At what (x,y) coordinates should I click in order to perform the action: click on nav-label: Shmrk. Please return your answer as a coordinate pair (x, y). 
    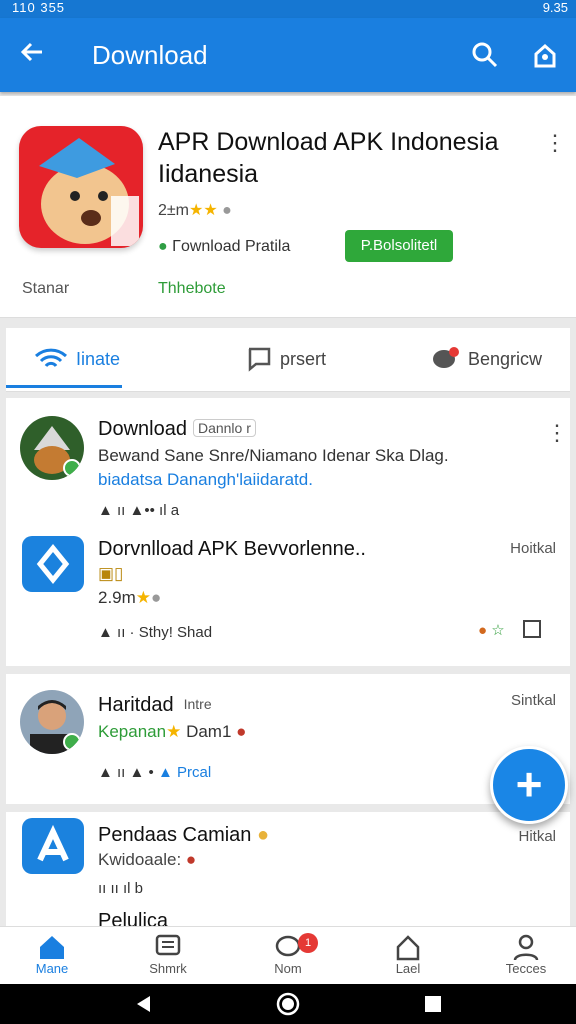
    Looking at the image, I should click on (168, 968).